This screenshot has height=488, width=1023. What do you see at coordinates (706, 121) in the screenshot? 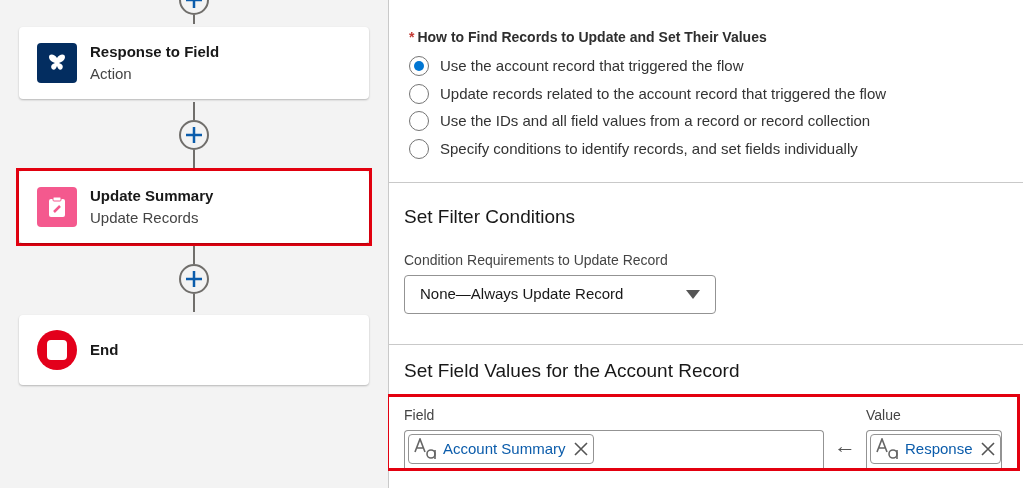
I see `radio-option: Use the IDs and all field values from a record or record collection` at bounding box center [706, 121].